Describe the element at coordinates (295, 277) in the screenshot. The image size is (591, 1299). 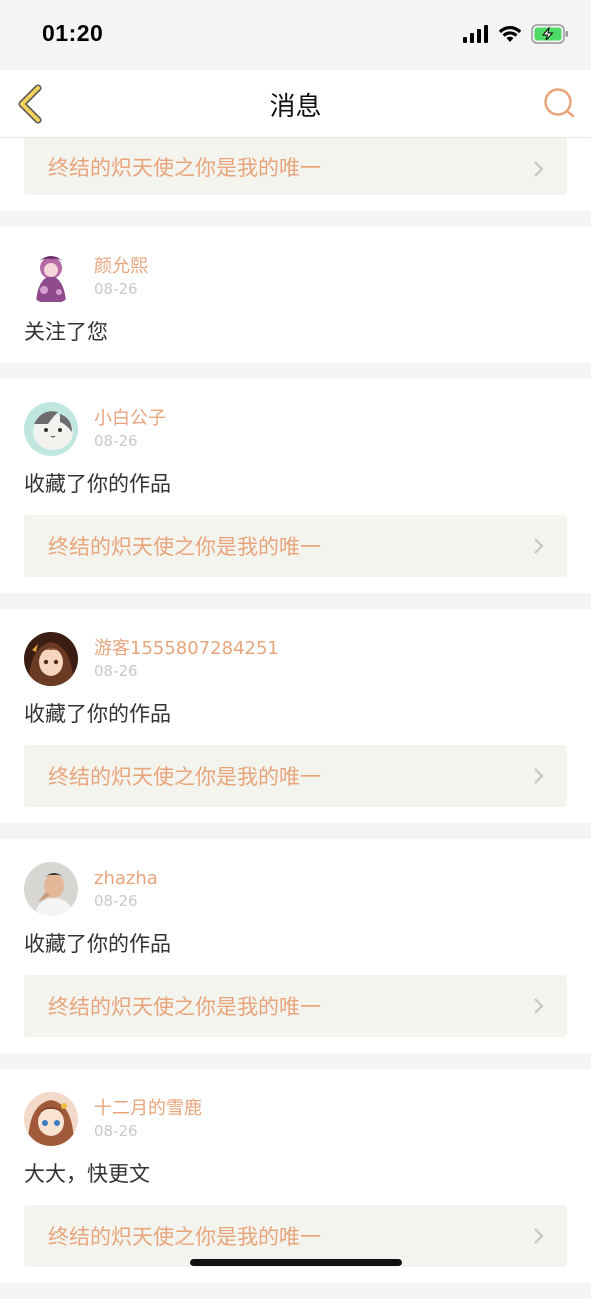
I see `message-header: 颜允熙 08-26` at that location.